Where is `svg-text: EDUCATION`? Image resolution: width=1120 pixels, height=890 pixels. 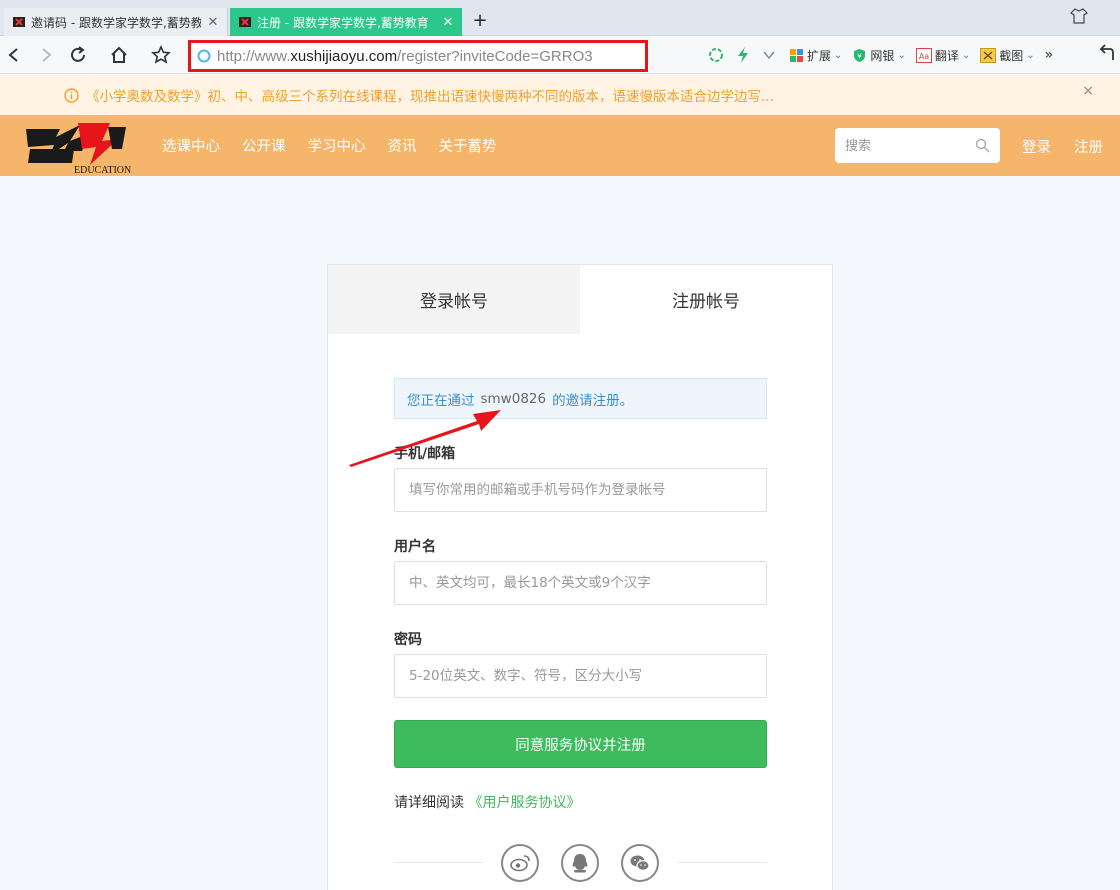 svg-text: EDUCATION is located at coordinates (102, 170).